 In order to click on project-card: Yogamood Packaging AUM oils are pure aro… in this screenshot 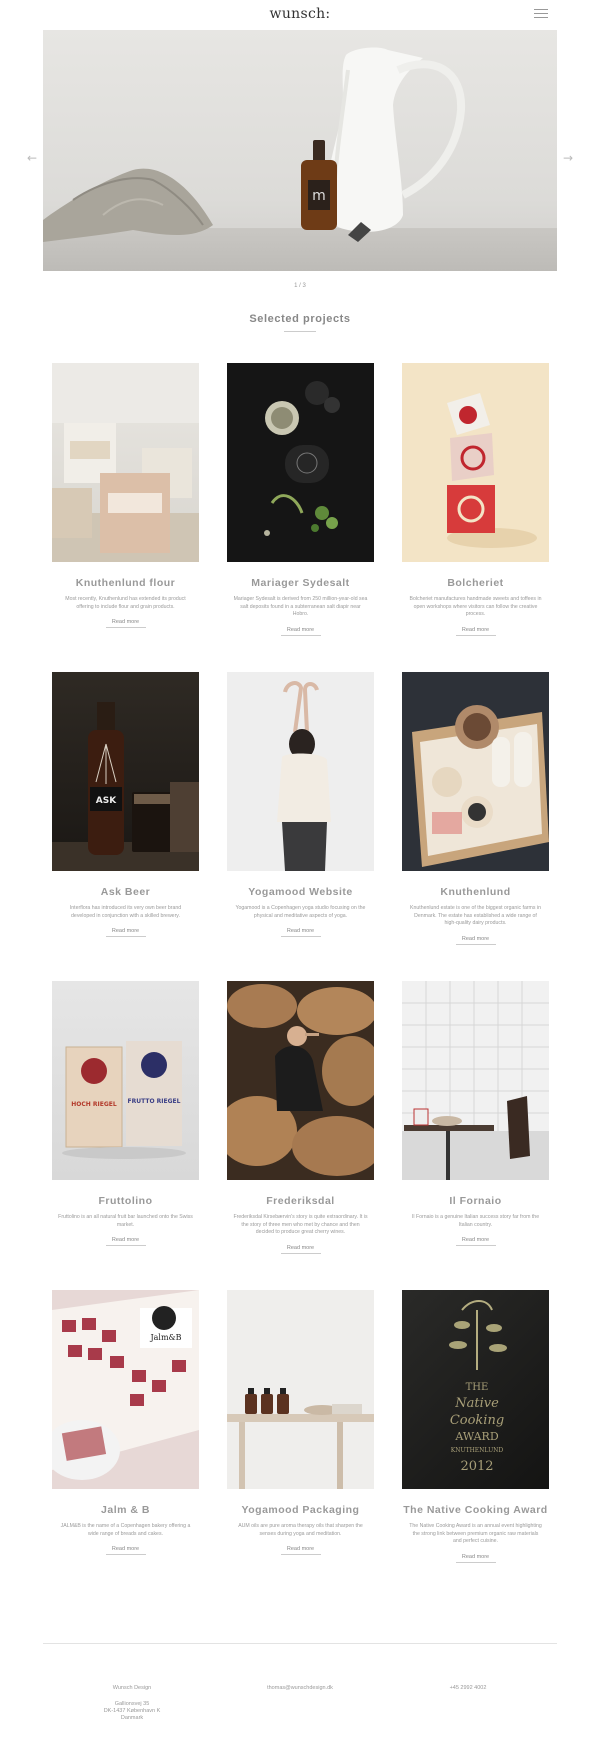, I will do `click(300, 1422)`.